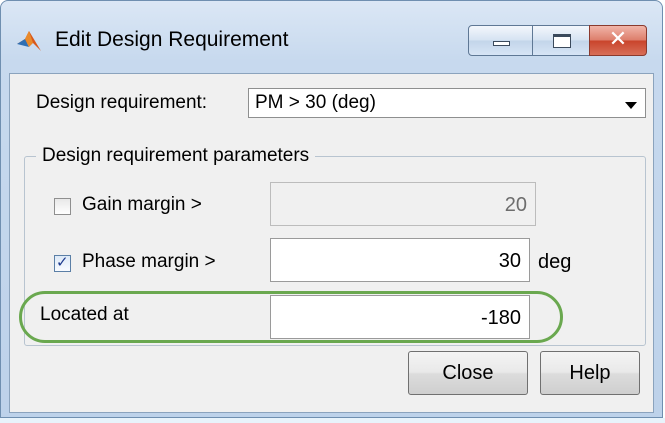 The image size is (665, 423). I want to click on matlab-logo-icon, so click(29, 40).